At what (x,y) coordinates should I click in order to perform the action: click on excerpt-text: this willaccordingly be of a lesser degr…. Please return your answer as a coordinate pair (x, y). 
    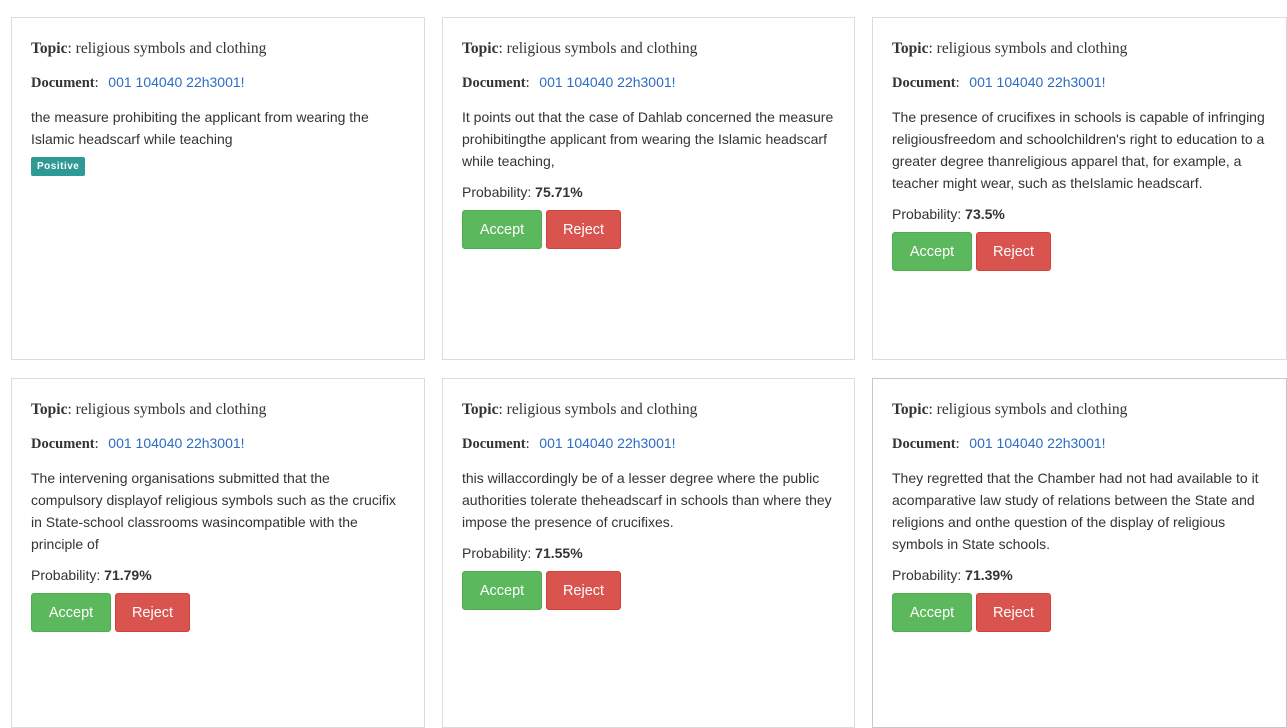
    Looking at the image, I should click on (647, 500).